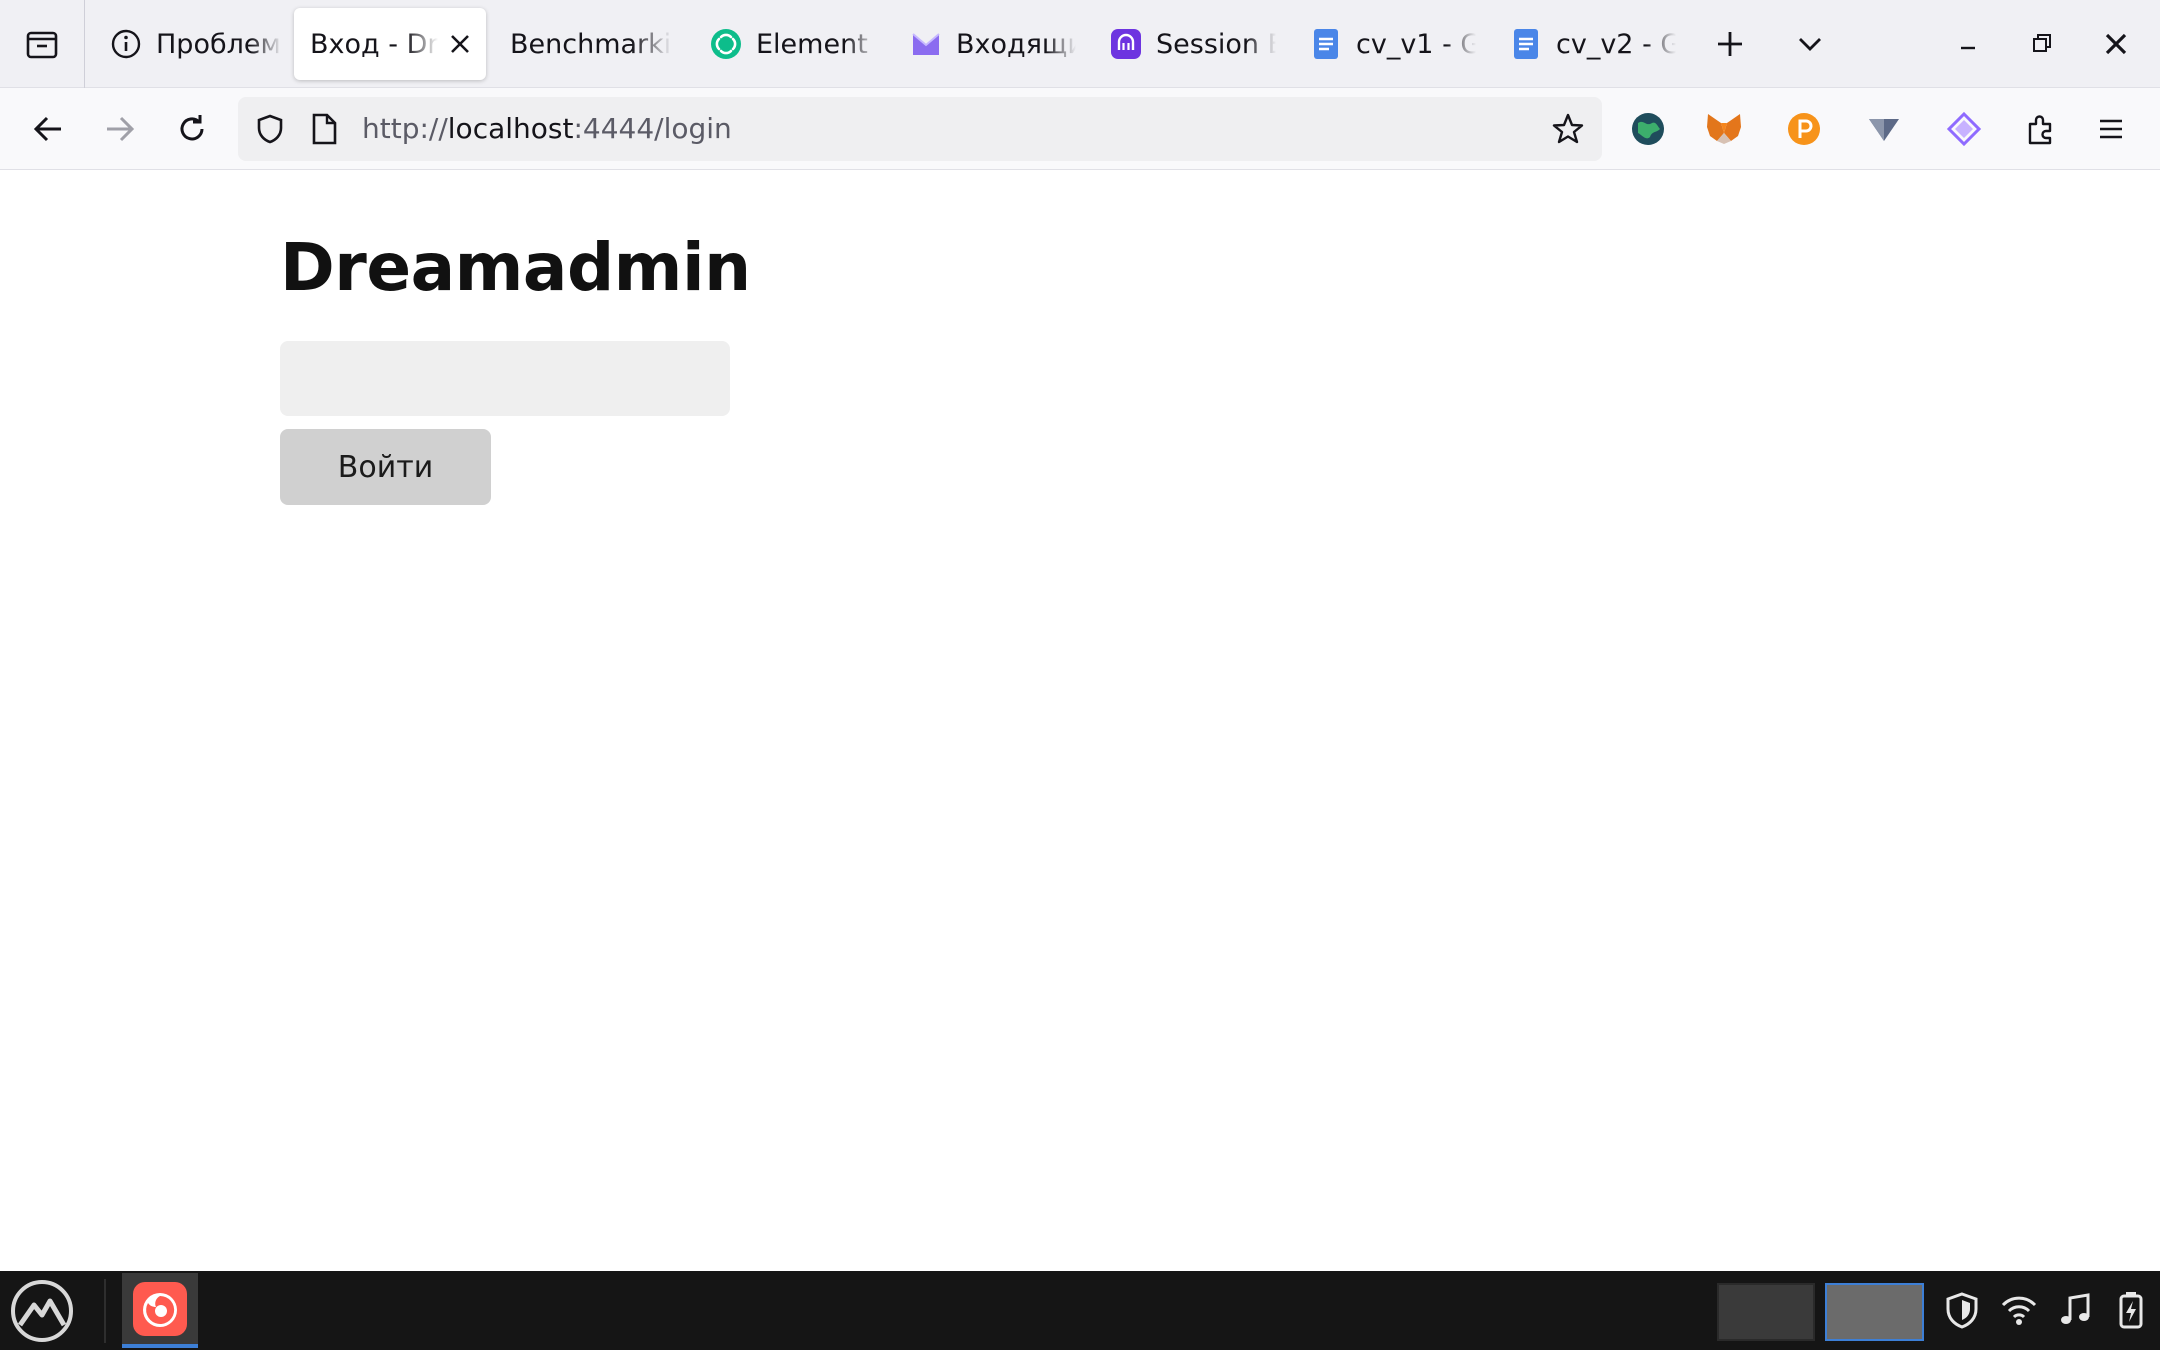  I want to click on arrow-left-icon, so click(47, 129).